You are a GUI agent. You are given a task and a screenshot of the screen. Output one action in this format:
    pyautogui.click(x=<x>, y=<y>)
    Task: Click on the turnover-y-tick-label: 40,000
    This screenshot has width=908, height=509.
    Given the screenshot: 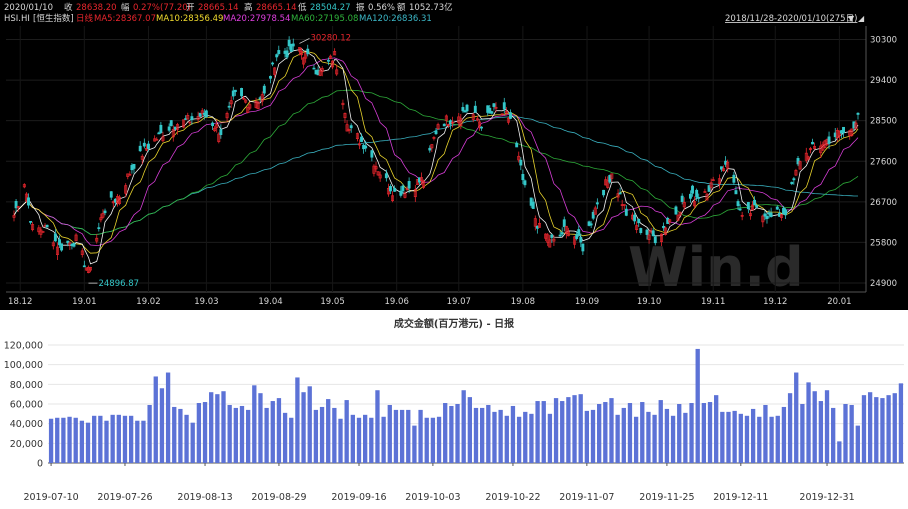 What is the action you would take?
    pyautogui.click(x=26, y=424)
    